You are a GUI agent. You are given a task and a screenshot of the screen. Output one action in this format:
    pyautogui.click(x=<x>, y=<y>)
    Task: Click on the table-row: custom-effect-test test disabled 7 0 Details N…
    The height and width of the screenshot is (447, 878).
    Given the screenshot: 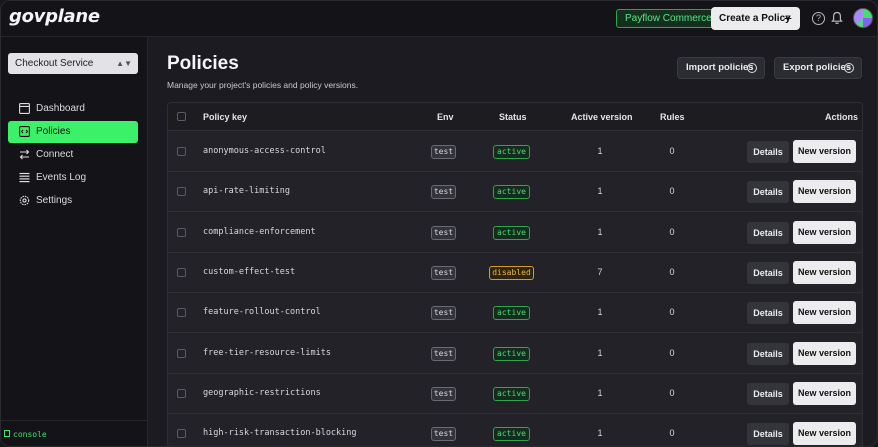 What is the action you would take?
    pyautogui.click(x=515, y=273)
    